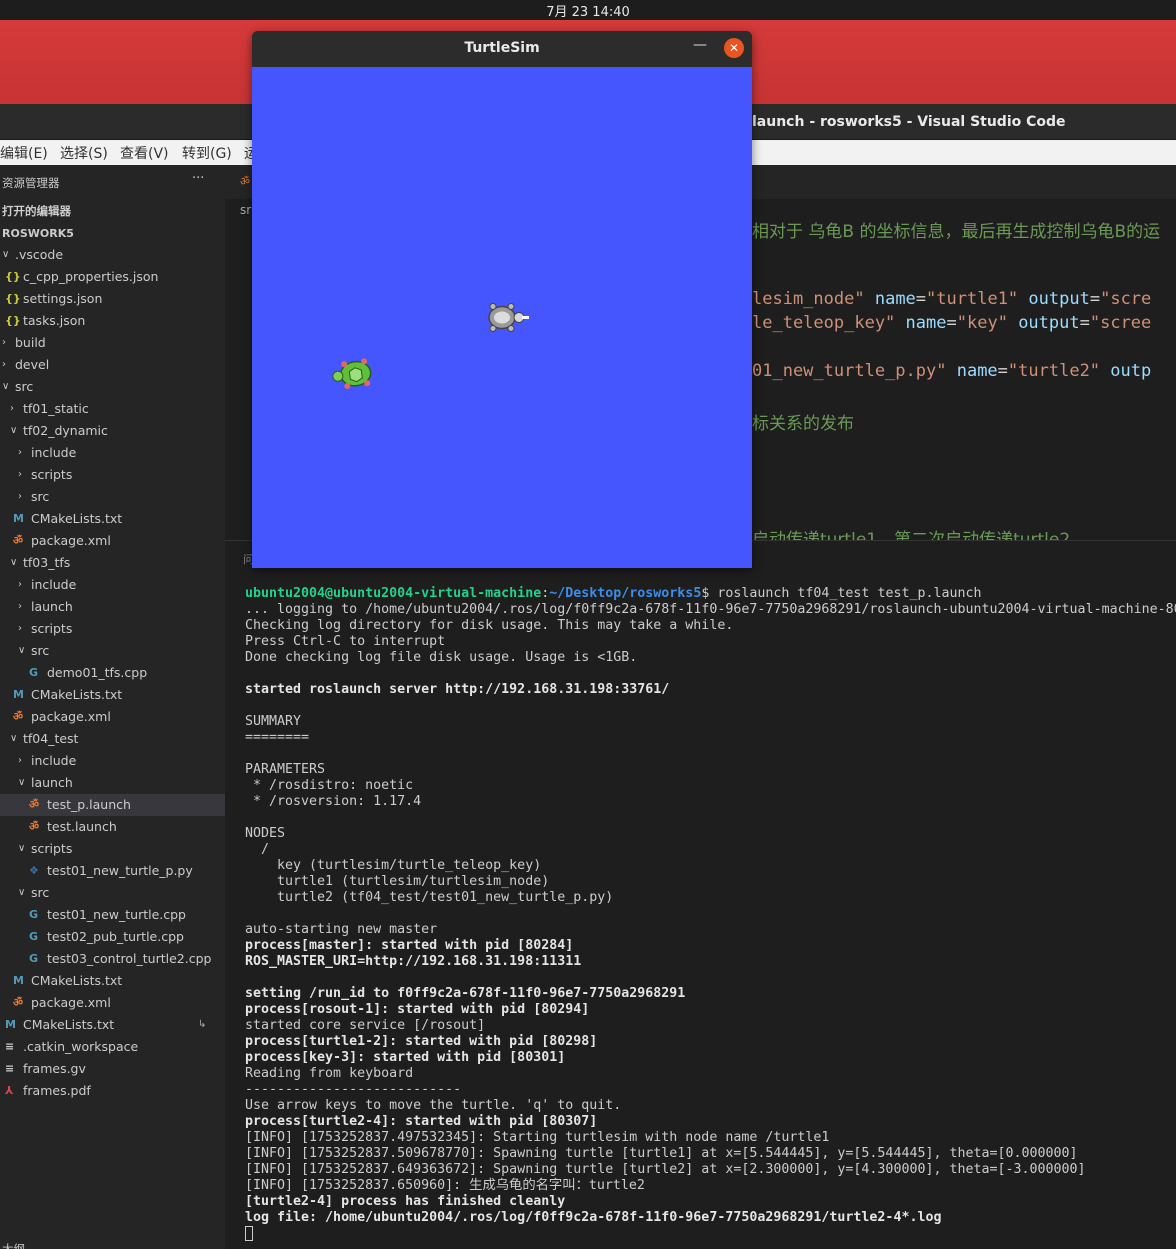  Describe the element at coordinates (112, 497) in the screenshot. I see `tree-item: › src` at that location.